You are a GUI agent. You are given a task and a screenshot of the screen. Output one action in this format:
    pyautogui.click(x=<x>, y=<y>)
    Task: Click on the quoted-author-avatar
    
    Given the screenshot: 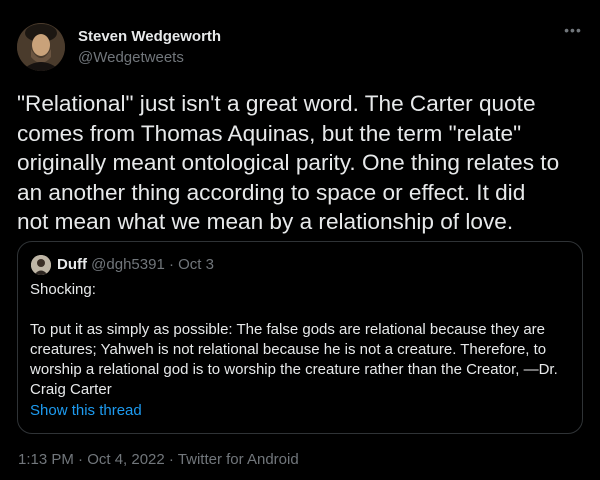 What is the action you would take?
    pyautogui.click(x=41, y=265)
    